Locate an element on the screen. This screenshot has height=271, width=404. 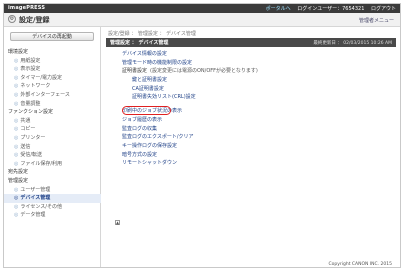
link-remote-shutdown: リモートシャットダウン is located at coordinates (252, 163).